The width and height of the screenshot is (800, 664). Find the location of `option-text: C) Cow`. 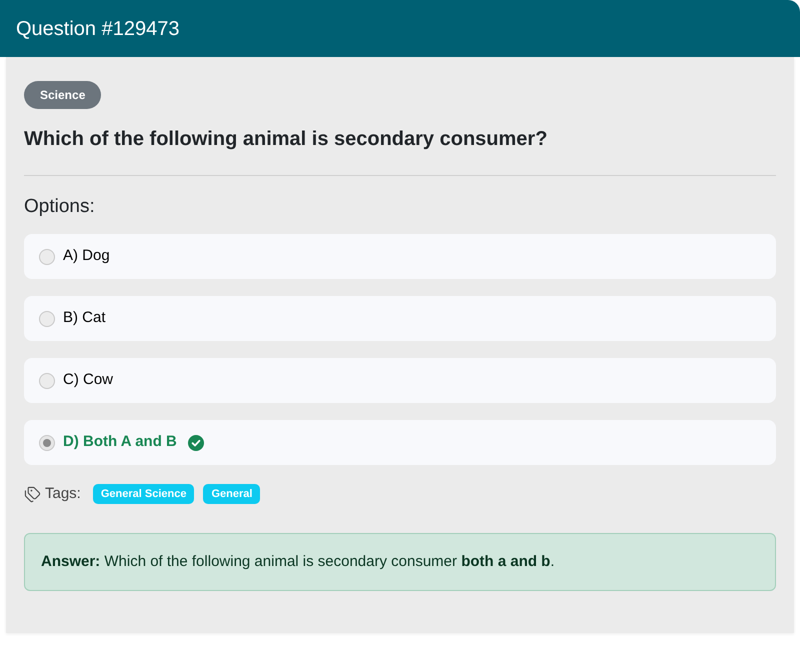

option-text: C) Cow is located at coordinates (88, 380).